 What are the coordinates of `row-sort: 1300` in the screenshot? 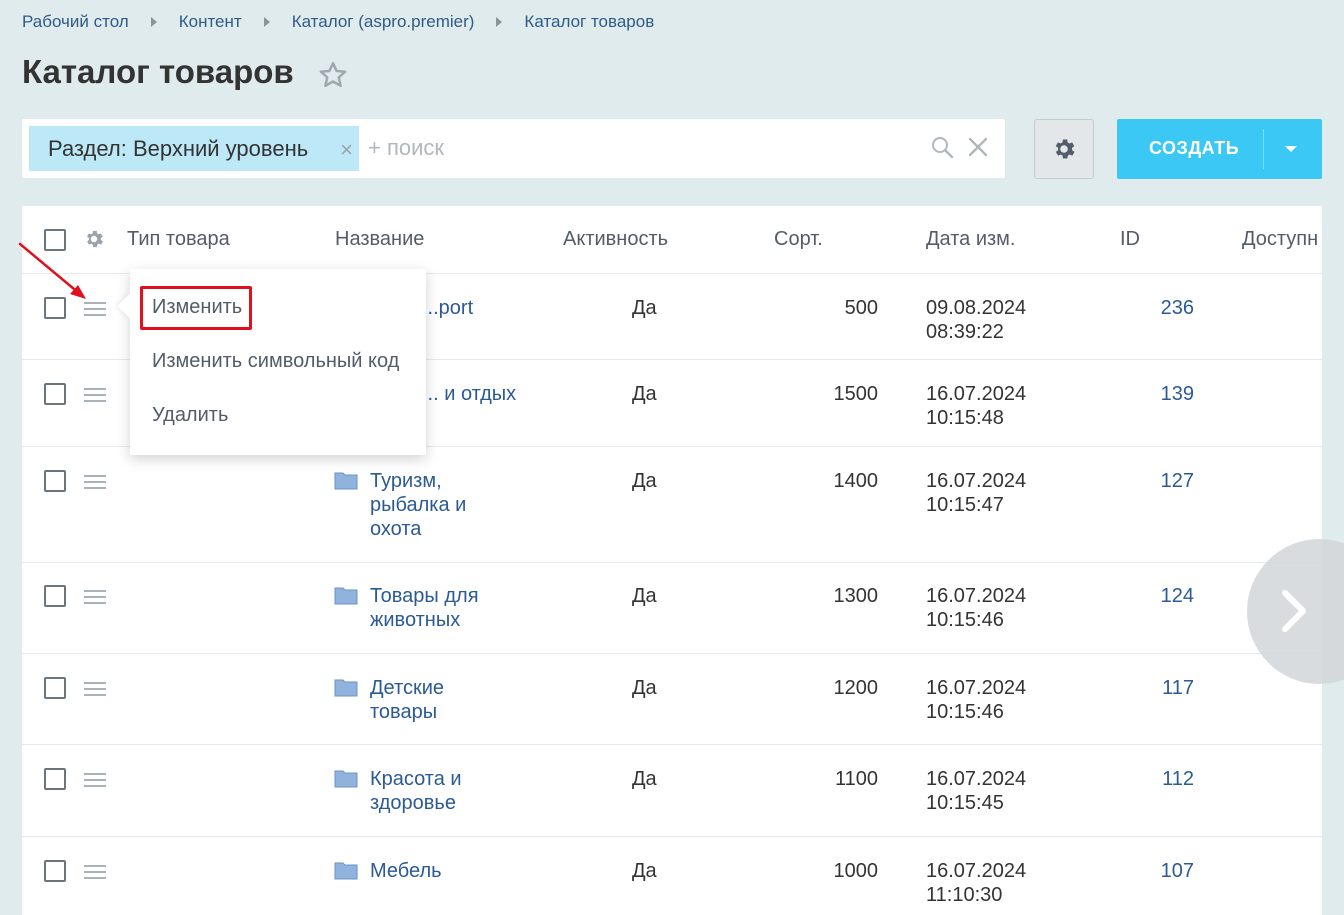 It's located at (856, 596).